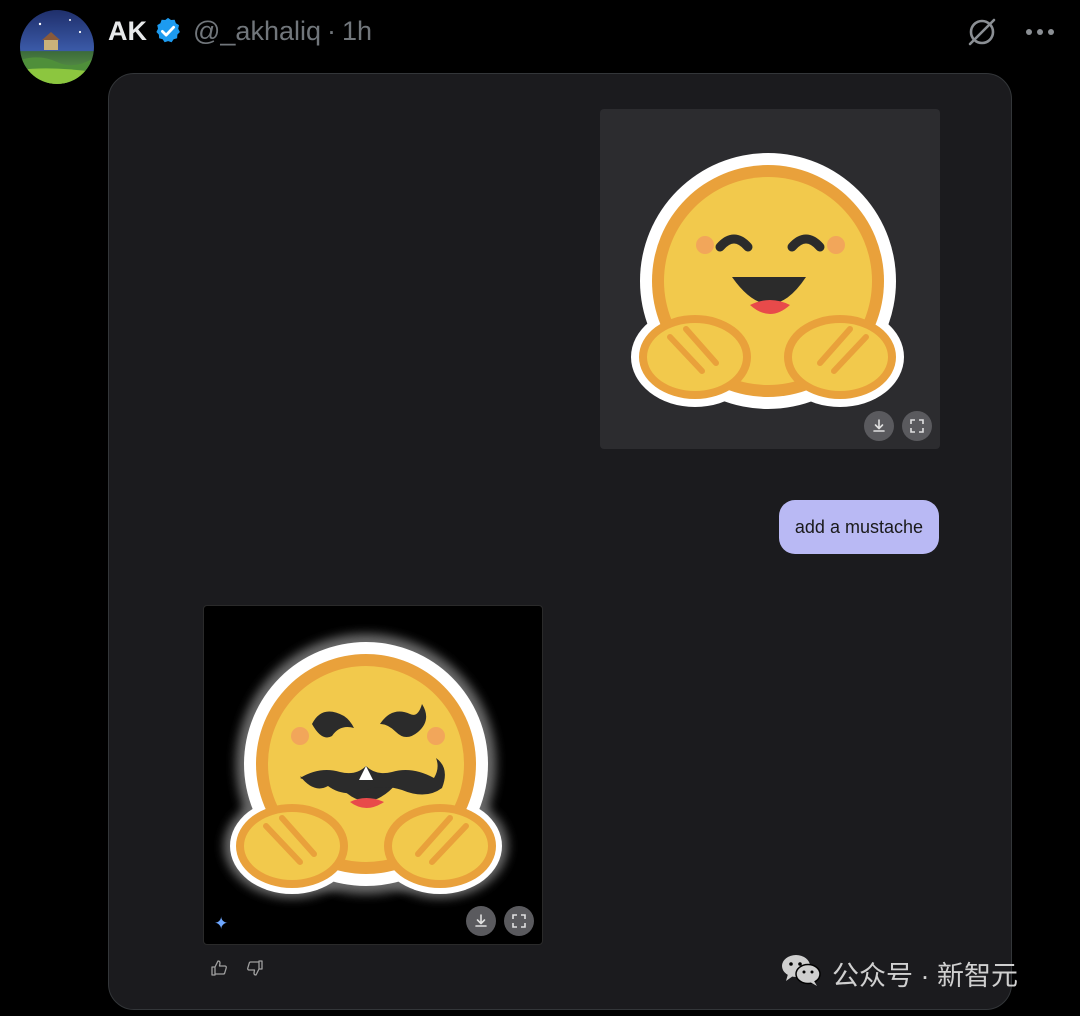 The image size is (1080, 1016). I want to click on display-name: AK, so click(127, 31).